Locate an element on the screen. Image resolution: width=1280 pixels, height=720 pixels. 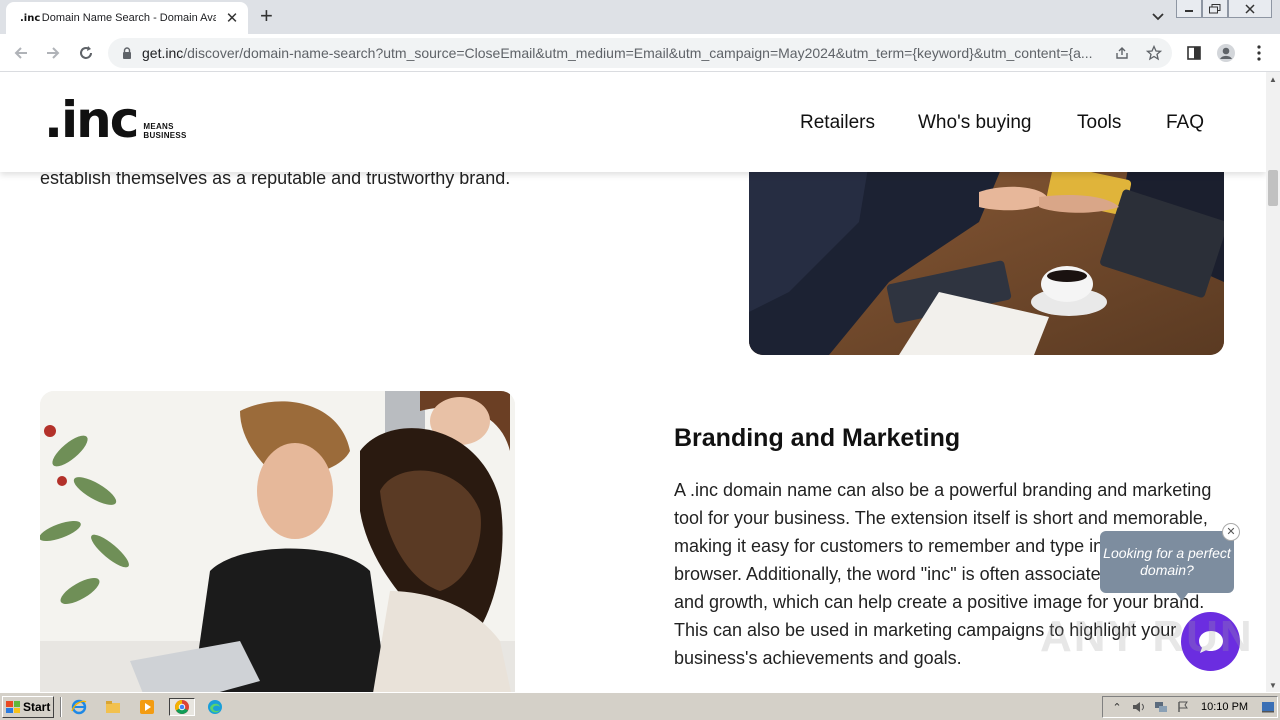
windows-flag-icon is located at coordinates (13, 707).